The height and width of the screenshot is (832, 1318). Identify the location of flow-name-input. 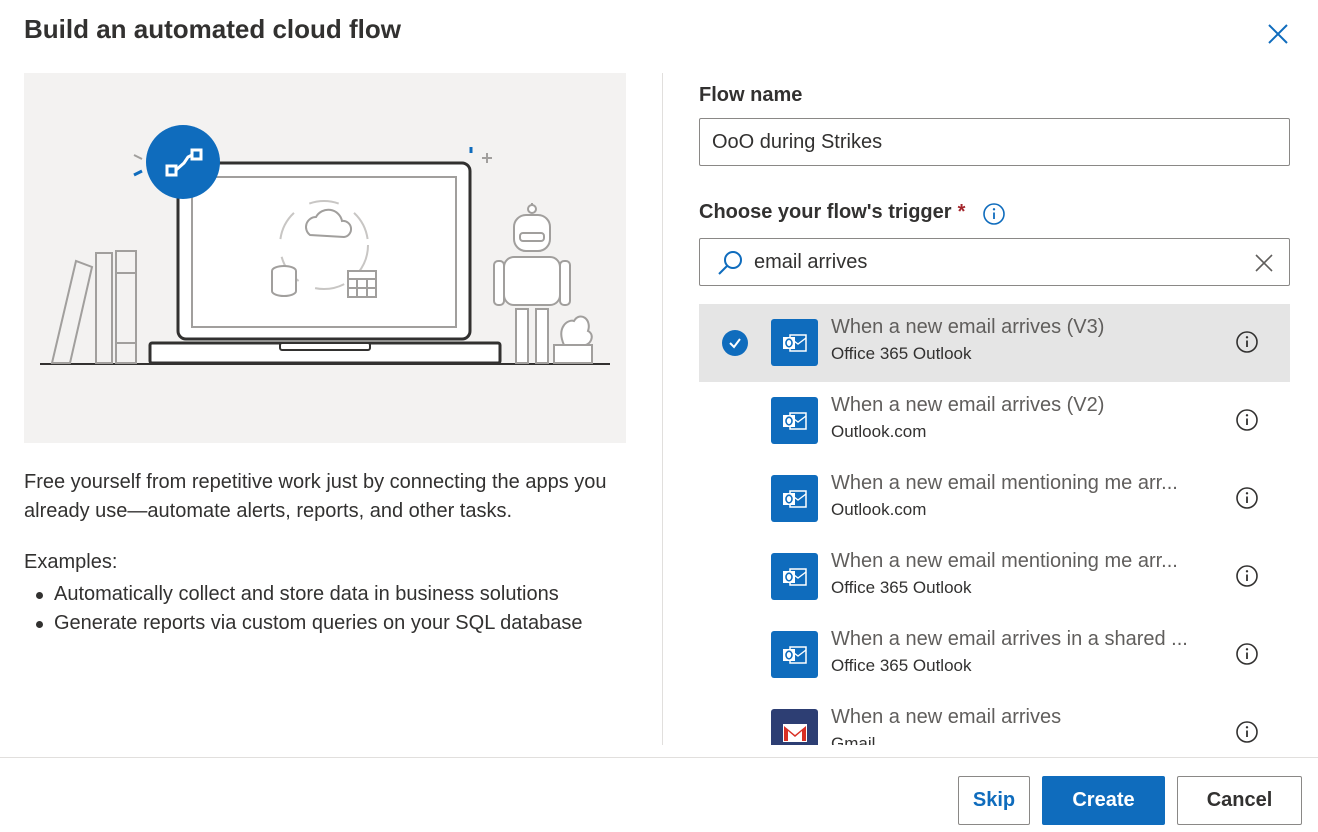
(994, 142).